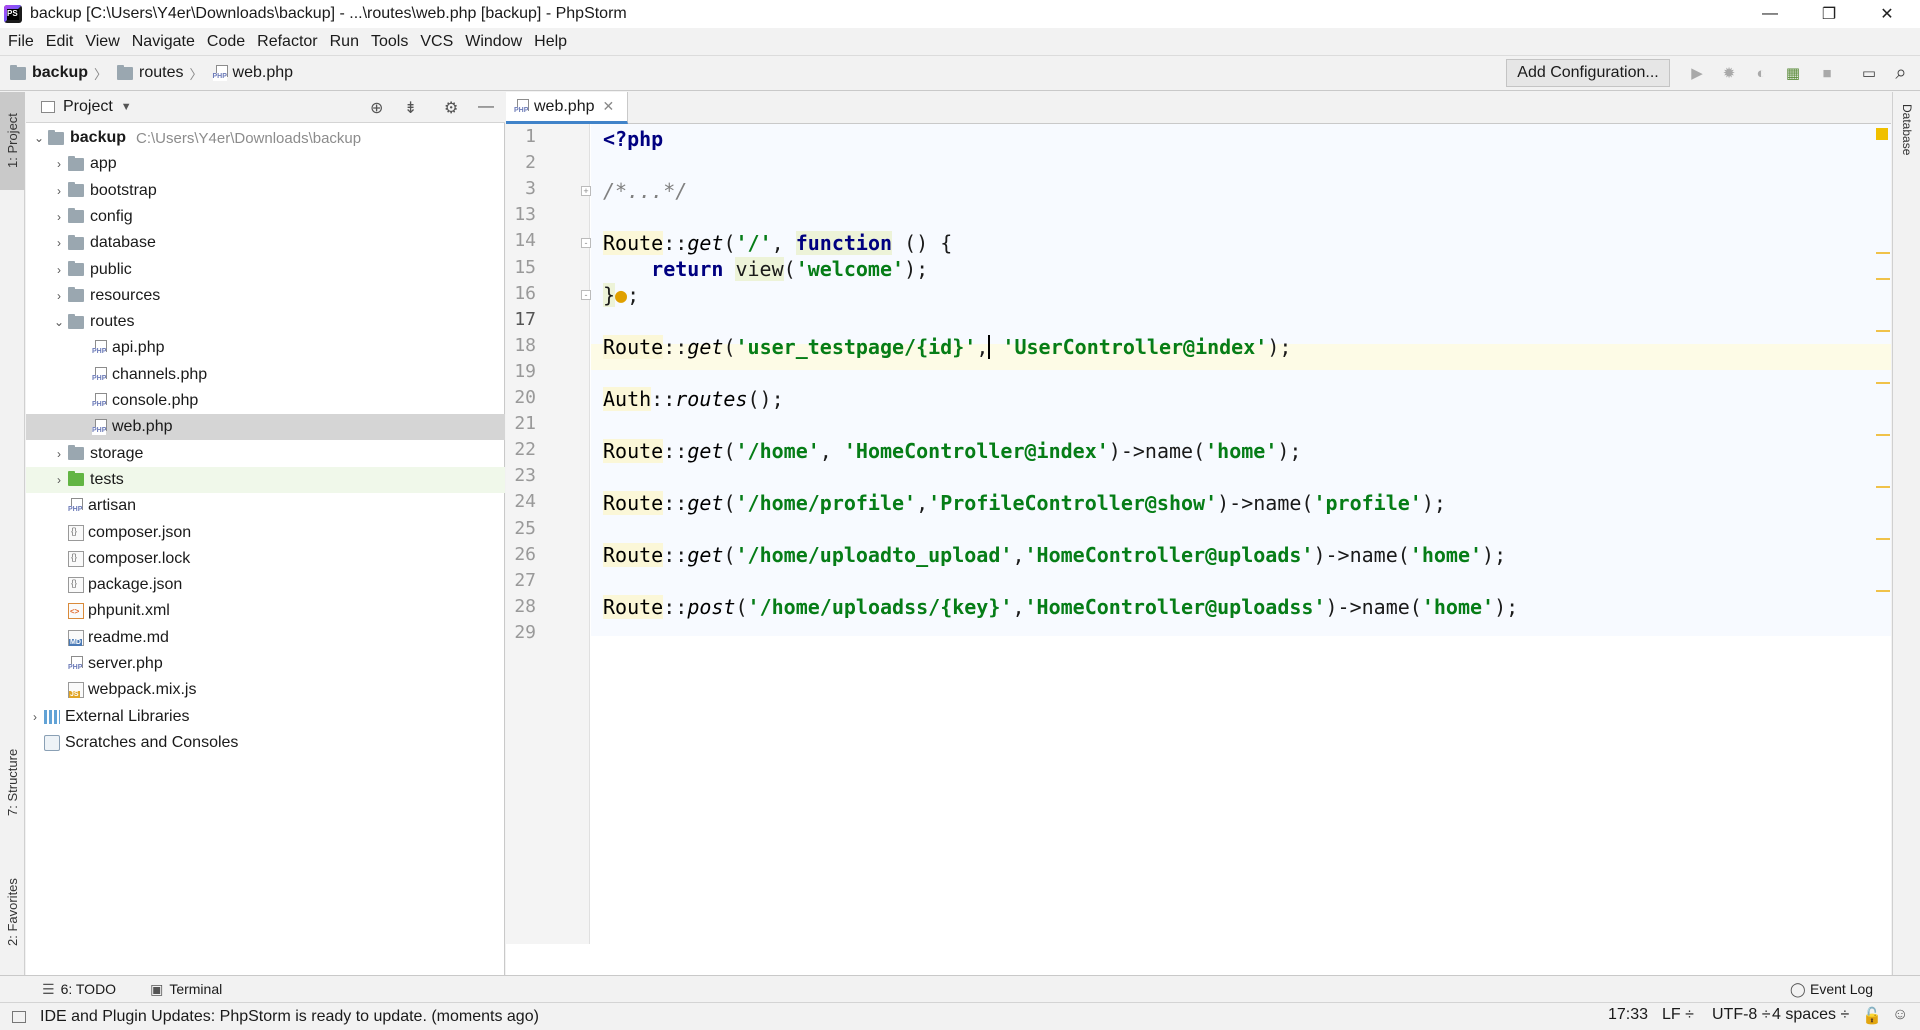 This screenshot has width=1920, height=1030. What do you see at coordinates (521, 554) in the screenshot?
I see `line-number: 26` at bounding box center [521, 554].